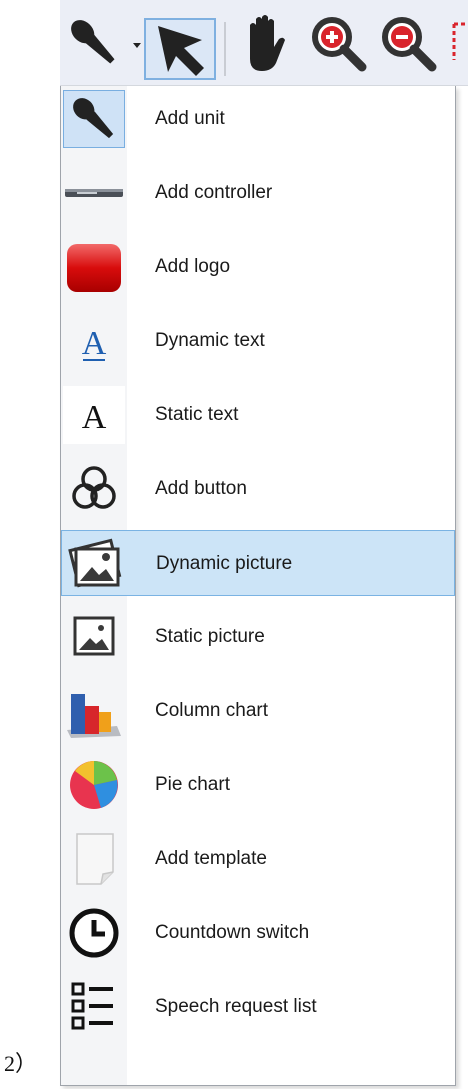  I want to click on menu-item-label: Dynamic text, so click(210, 340).